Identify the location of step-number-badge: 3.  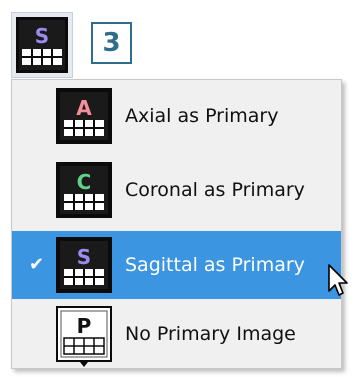
(111, 43).